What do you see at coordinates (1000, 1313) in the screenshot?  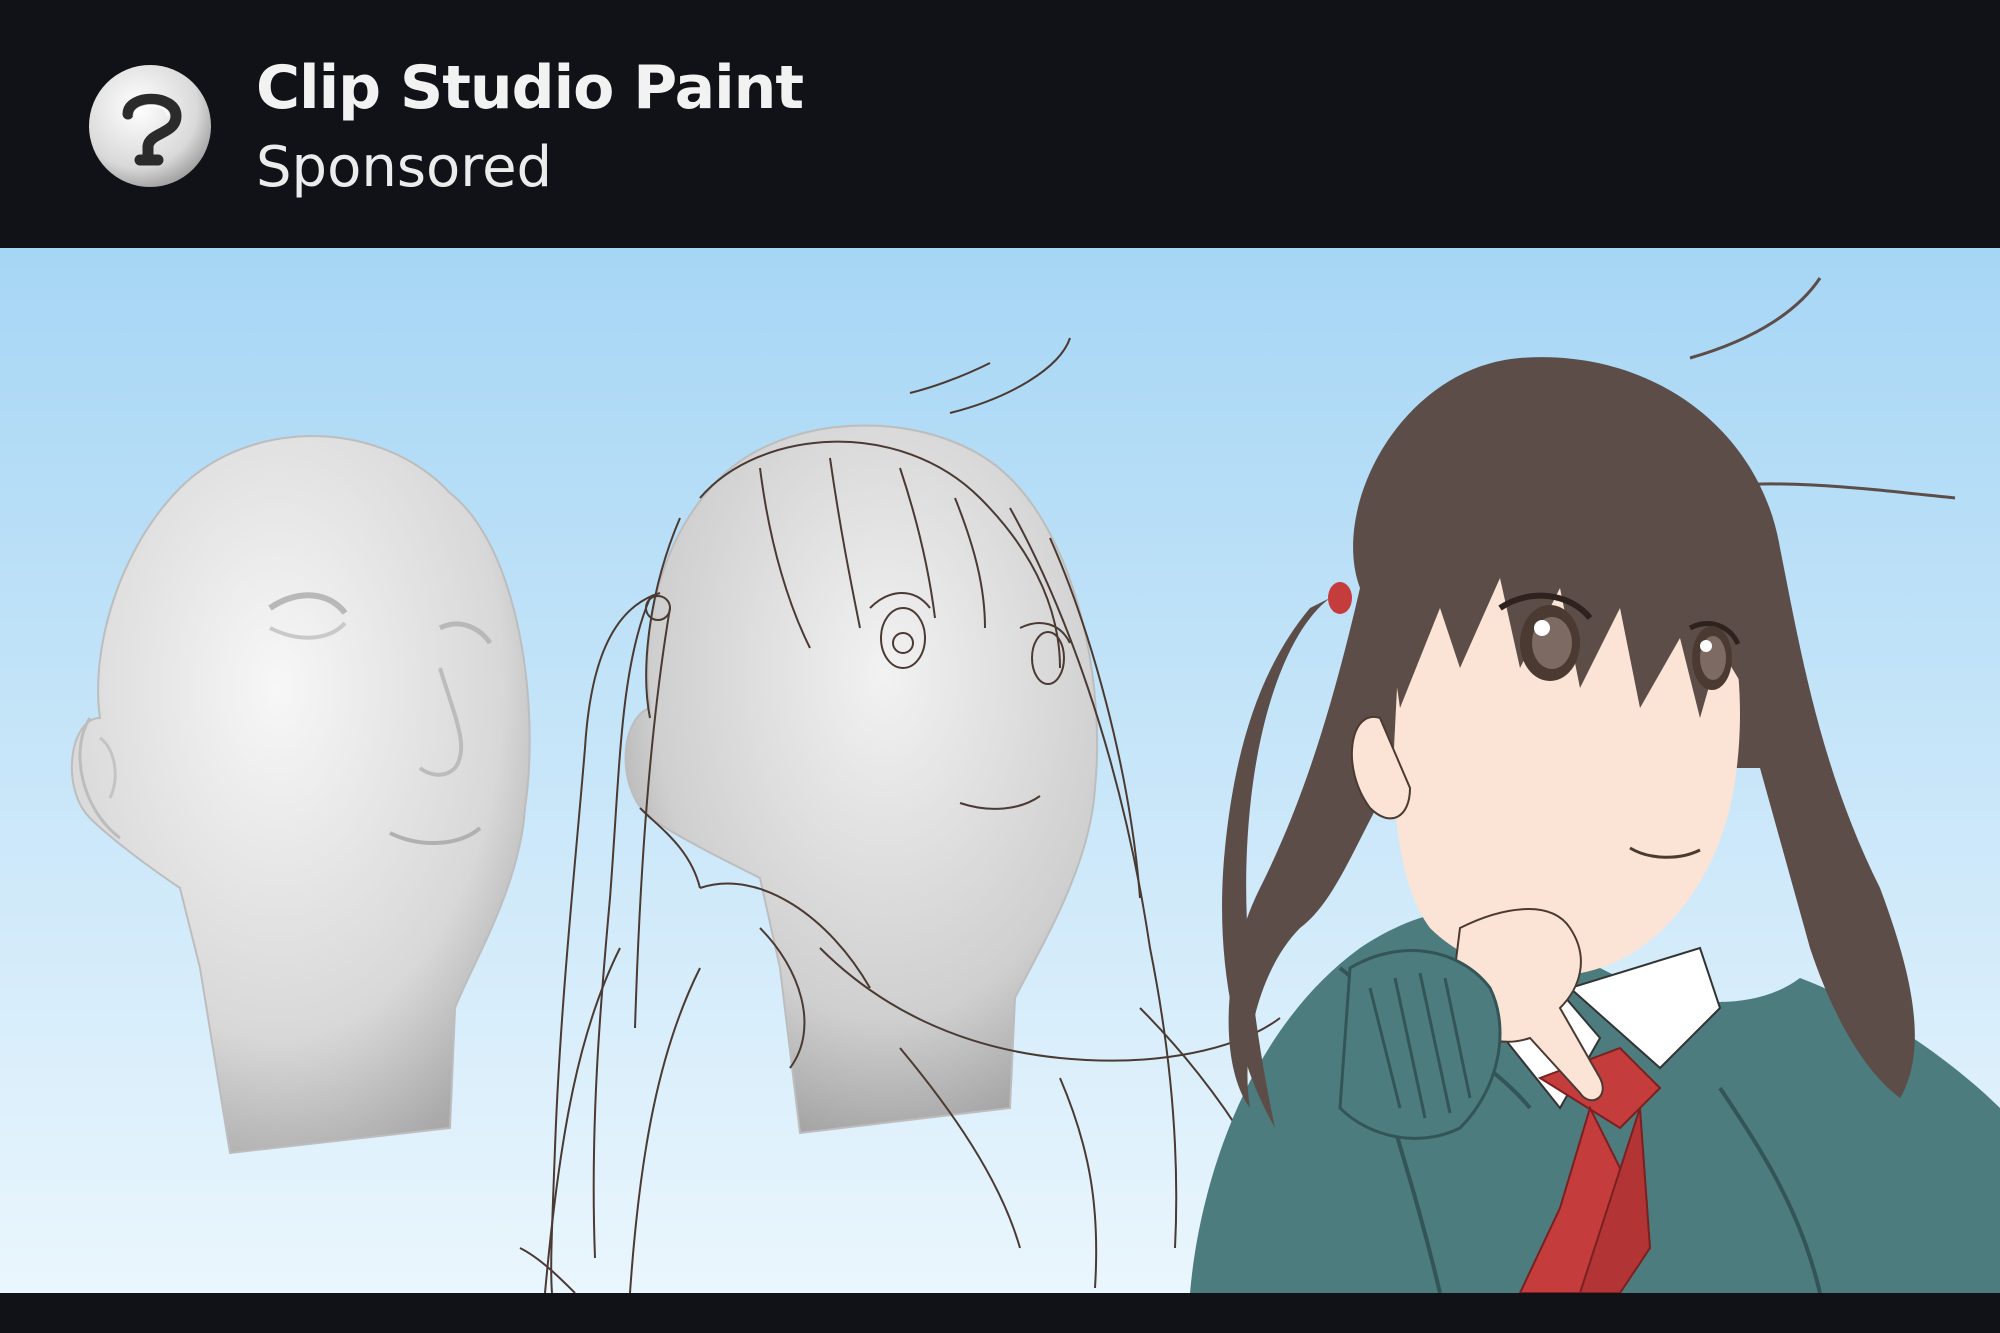 I see `bottom-bar` at bounding box center [1000, 1313].